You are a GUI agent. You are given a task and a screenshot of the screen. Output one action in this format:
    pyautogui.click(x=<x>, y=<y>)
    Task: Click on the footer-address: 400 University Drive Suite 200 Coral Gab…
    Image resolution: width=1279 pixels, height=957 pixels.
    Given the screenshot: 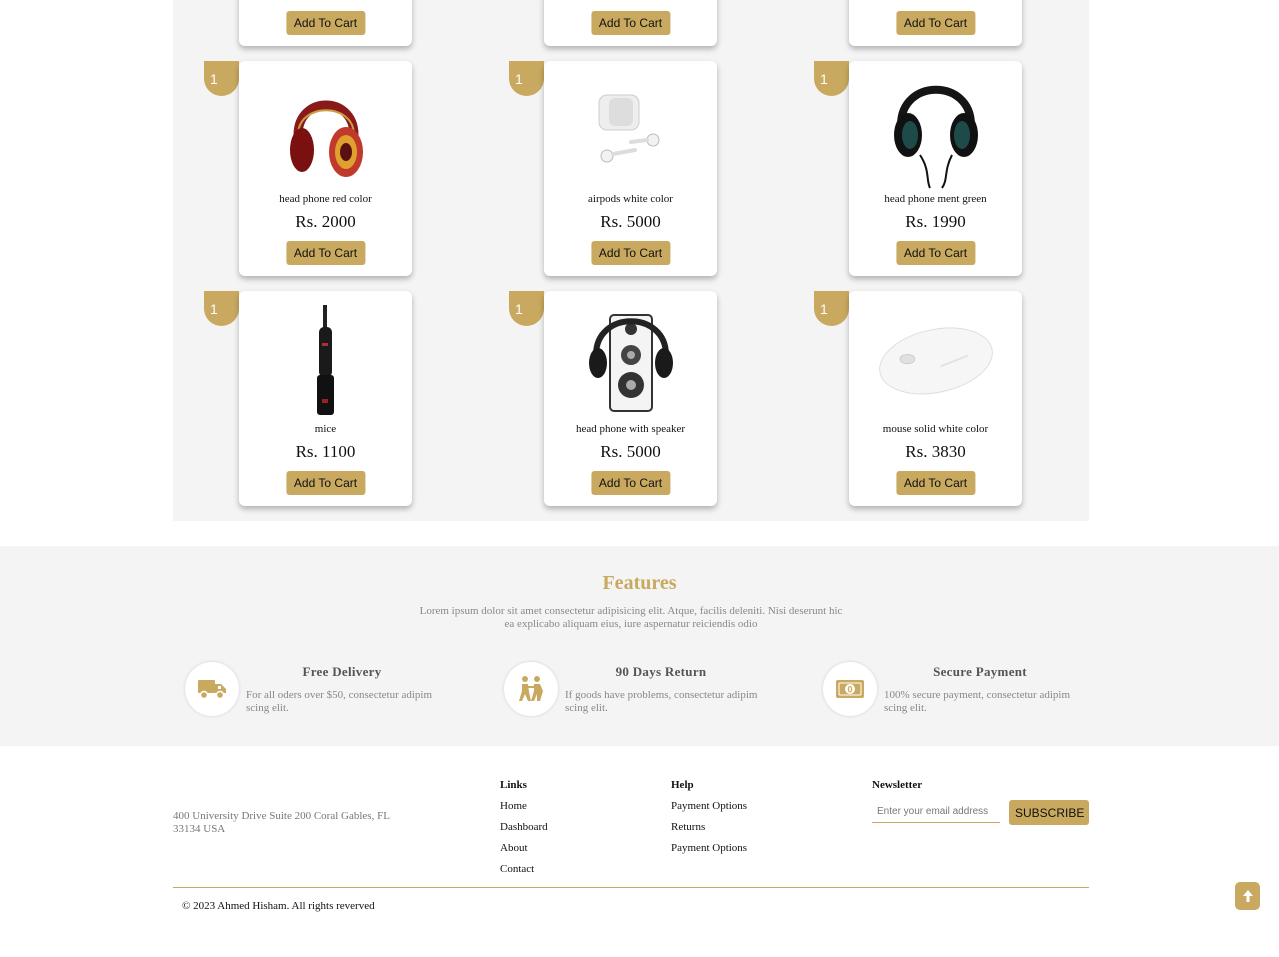 What is the action you would take?
    pyautogui.click(x=281, y=822)
    